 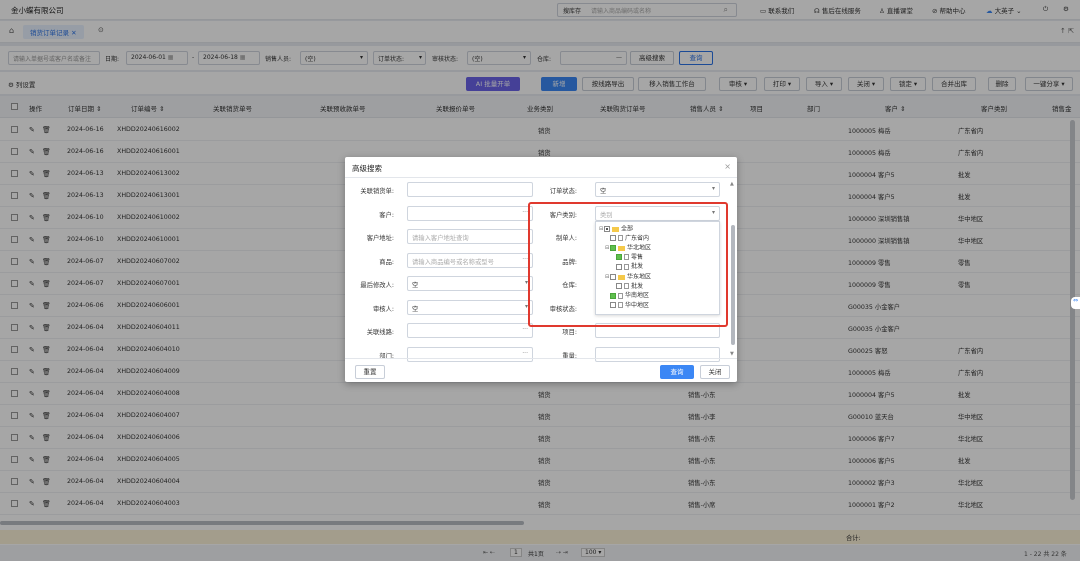 I want to click on tree-node: ⊟ 全部, so click(x=616, y=229).